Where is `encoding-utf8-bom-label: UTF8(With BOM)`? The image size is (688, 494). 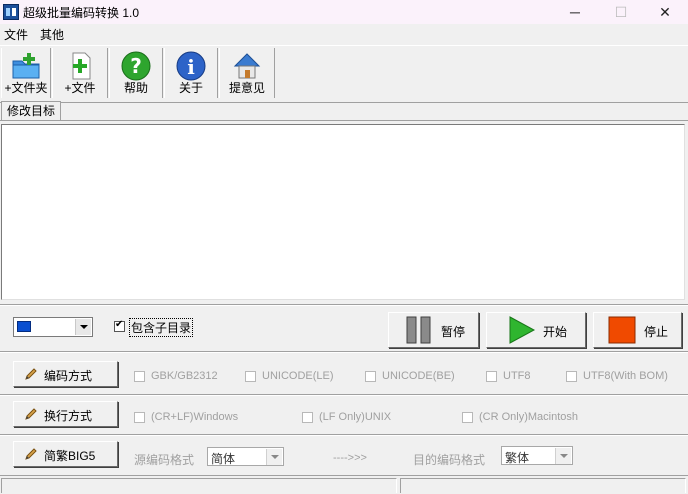 encoding-utf8-bom-label: UTF8(With BOM) is located at coordinates (625, 376).